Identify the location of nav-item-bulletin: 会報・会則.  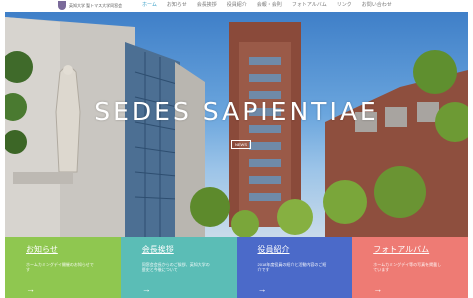
(269, 5).